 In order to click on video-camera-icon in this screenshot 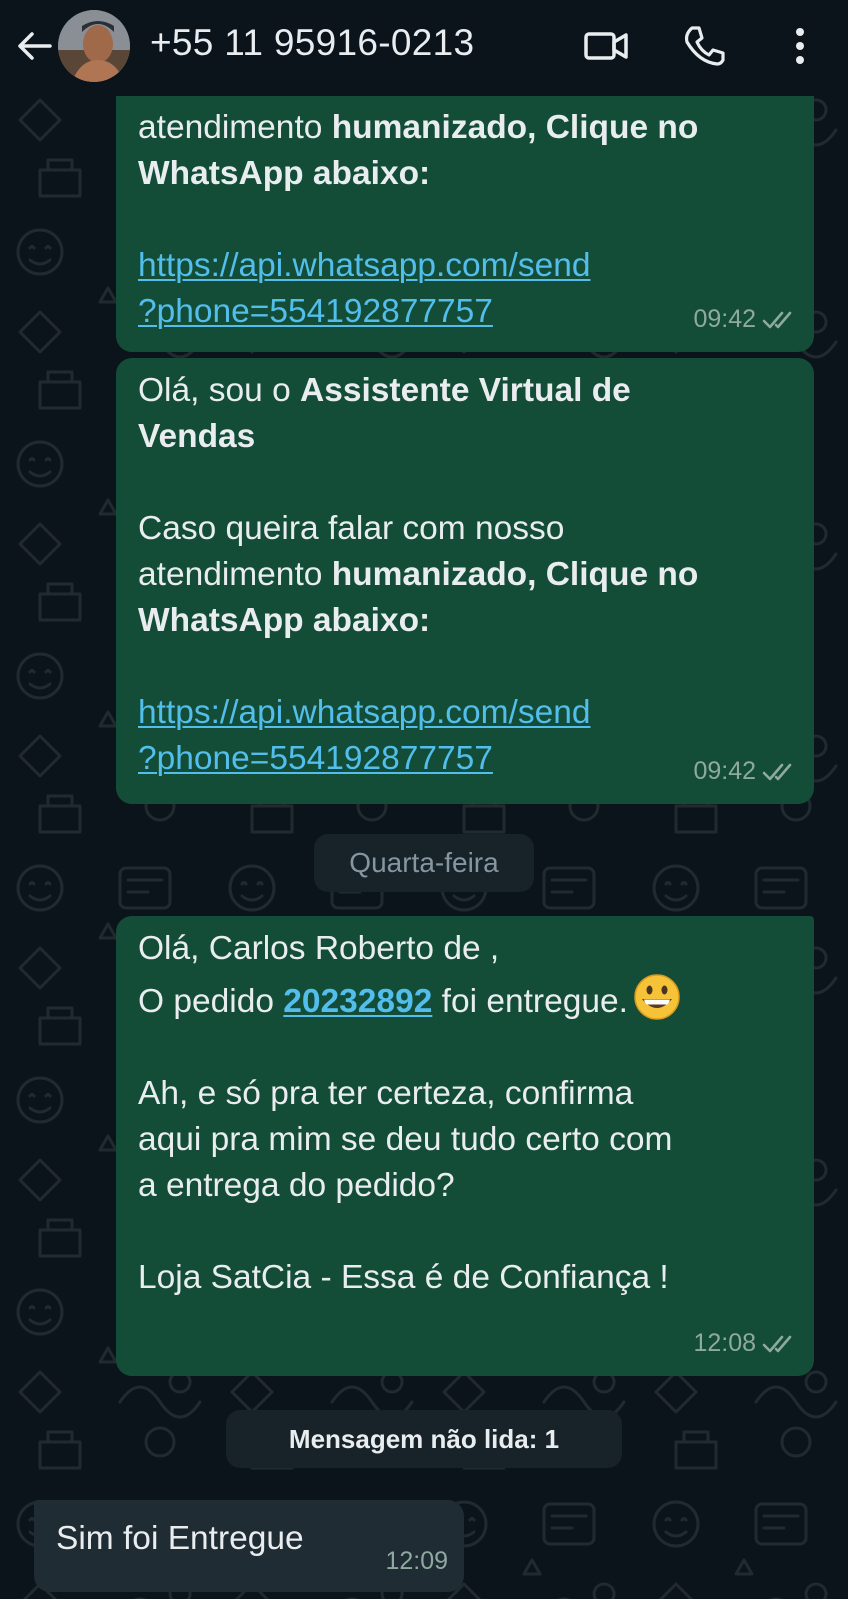, I will do `click(606, 46)`.